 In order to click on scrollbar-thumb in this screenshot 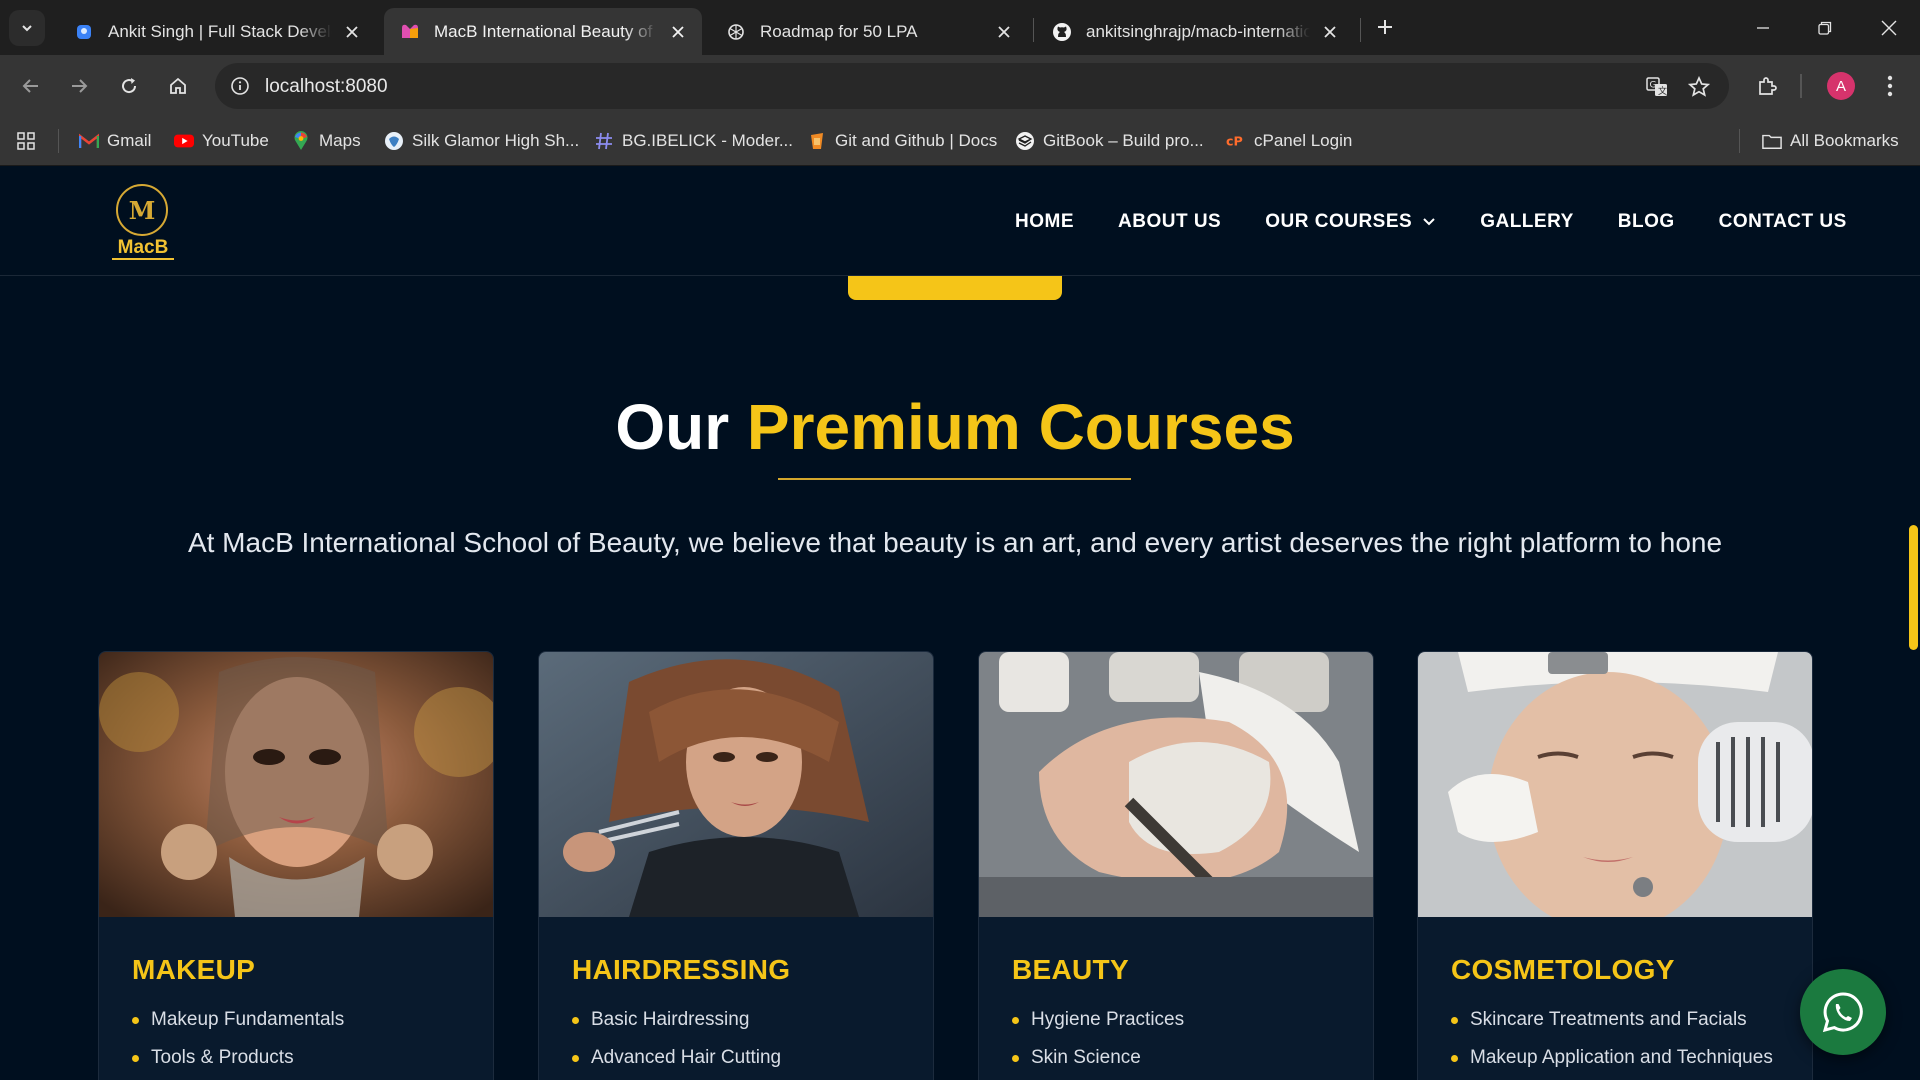, I will do `click(1913, 587)`.